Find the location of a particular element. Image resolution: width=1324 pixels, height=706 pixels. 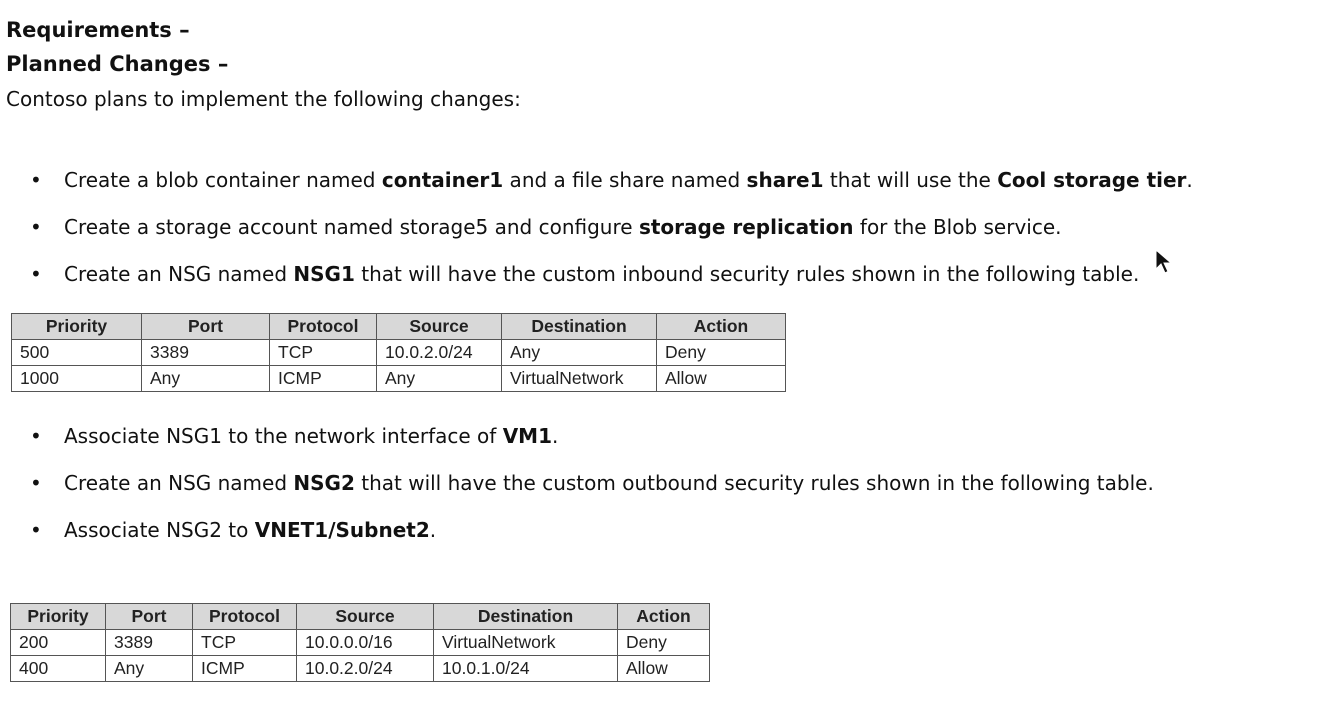

table-row: 1000 Any ICMP Any VirtualNetwork Allow is located at coordinates (398, 378).